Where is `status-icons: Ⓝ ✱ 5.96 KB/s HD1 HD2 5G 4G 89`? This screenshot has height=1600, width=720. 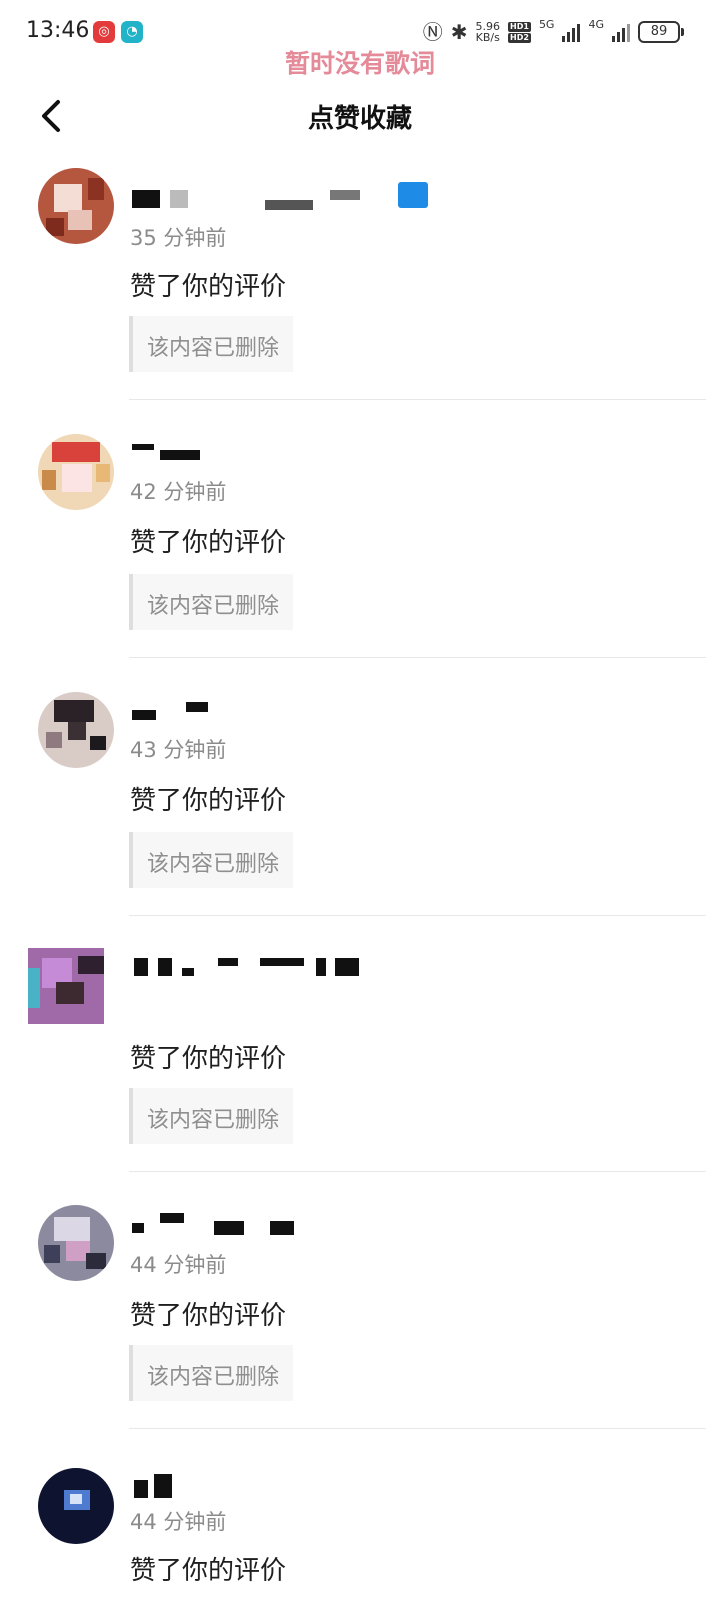
status-icons: Ⓝ ✱ 5.96 KB/s HD1 HD2 5G 4G 89 is located at coordinates (553, 32).